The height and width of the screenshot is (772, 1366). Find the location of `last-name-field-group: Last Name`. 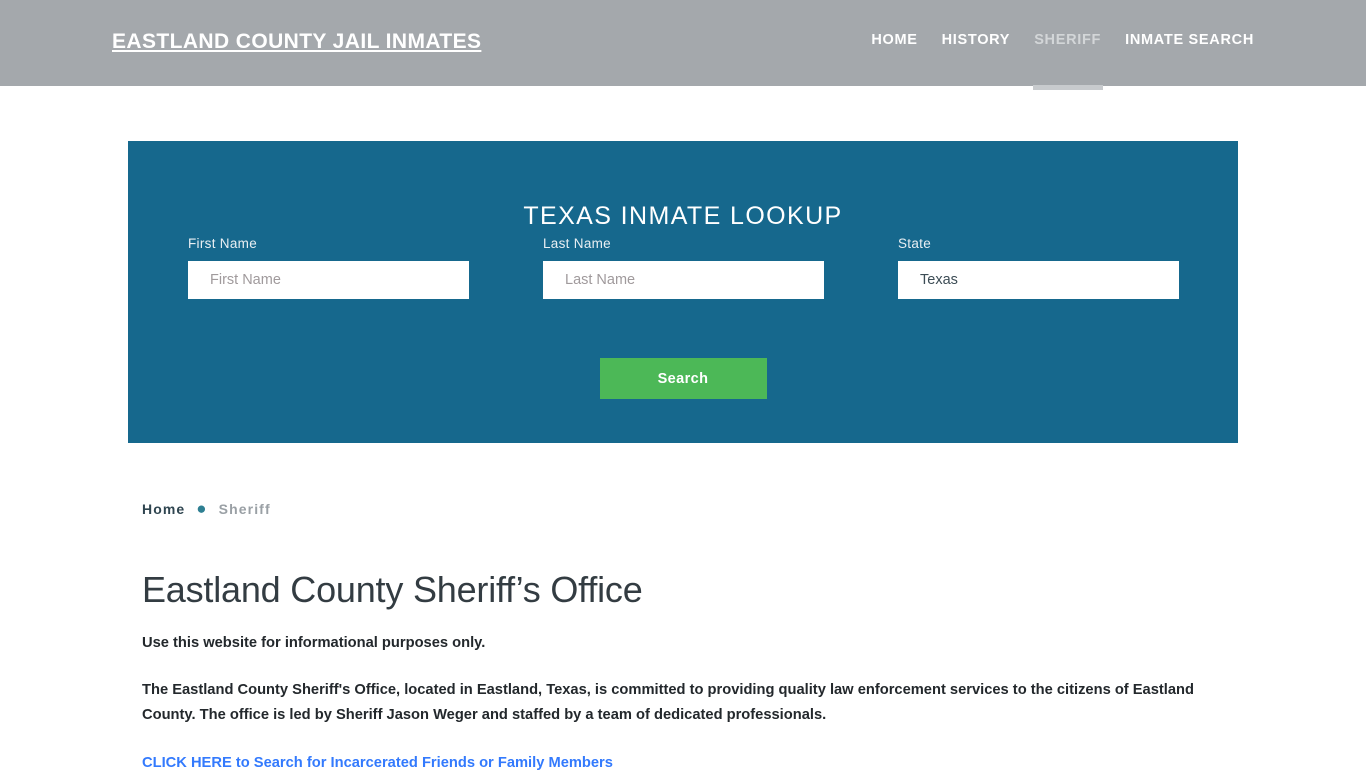

last-name-field-group: Last Name is located at coordinates (683, 267).